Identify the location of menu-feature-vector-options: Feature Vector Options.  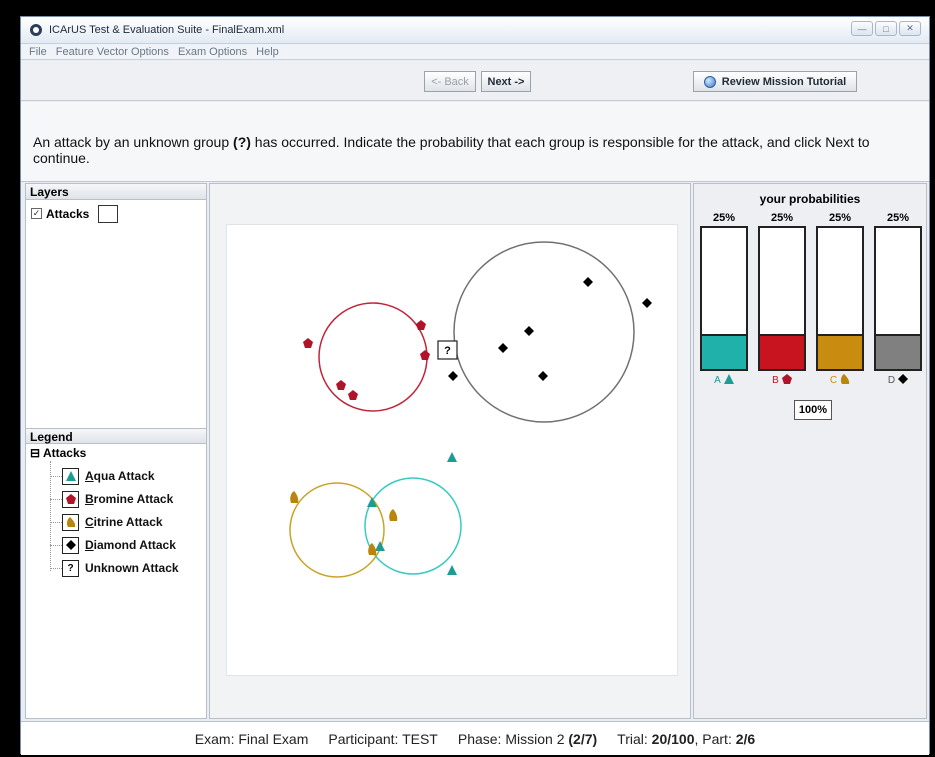
(112, 52).